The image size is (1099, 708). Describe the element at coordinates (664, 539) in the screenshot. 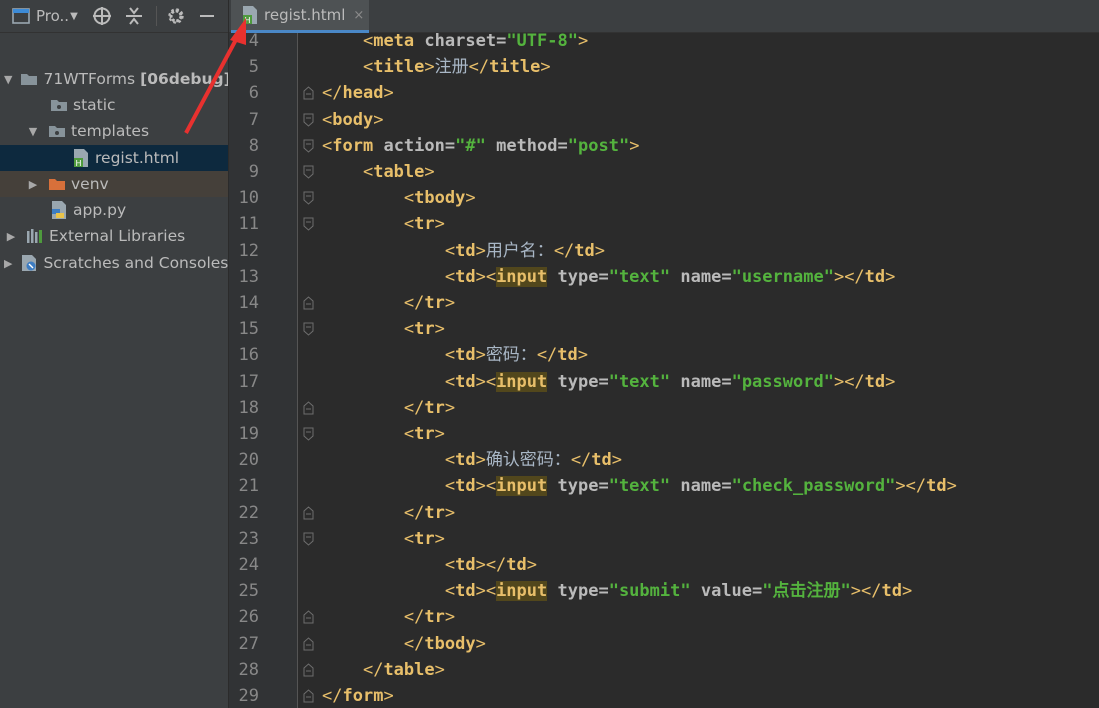

I see `code-line: 23 <tr>` at that location.